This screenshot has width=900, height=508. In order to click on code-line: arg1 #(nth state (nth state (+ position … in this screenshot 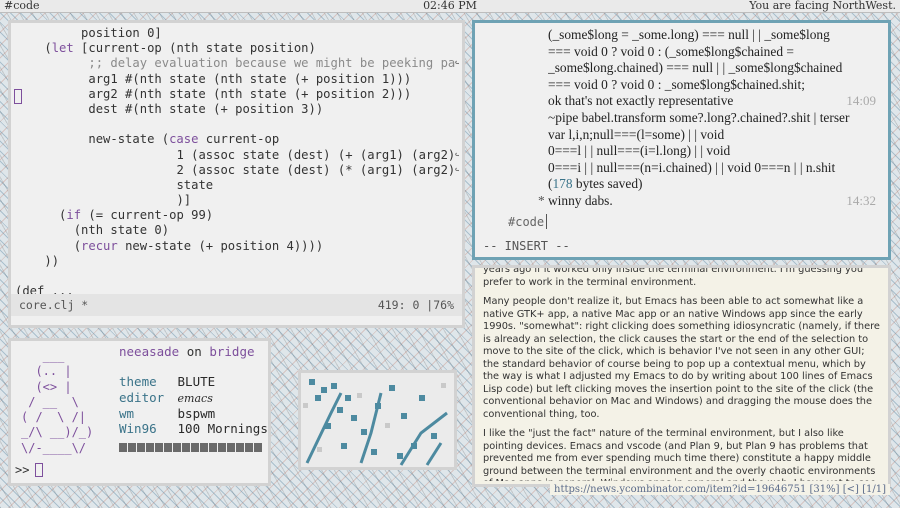, I will do `click(237, 79)`.